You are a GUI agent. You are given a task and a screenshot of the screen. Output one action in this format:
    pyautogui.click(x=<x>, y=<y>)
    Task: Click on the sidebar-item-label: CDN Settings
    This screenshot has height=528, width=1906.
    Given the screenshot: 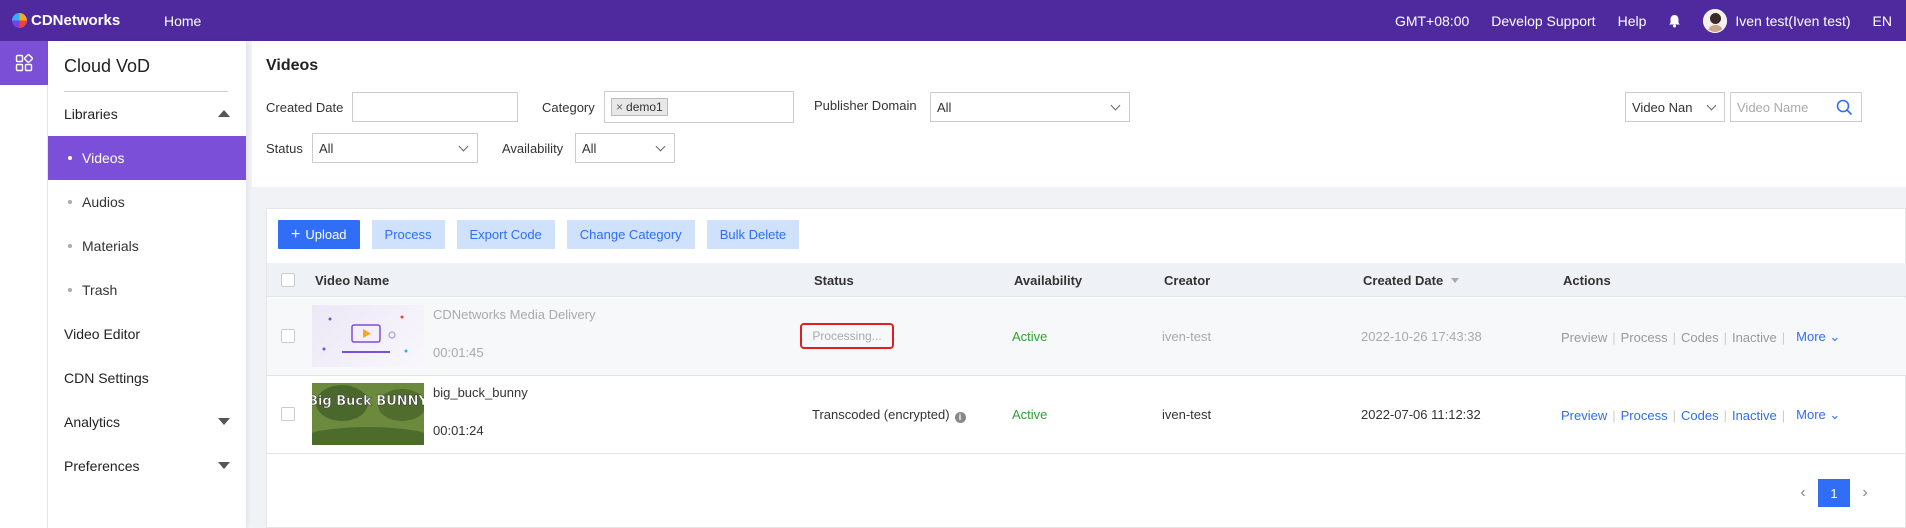 What is the action you would take?
    pyautogui.click(x=106, y=378)
    